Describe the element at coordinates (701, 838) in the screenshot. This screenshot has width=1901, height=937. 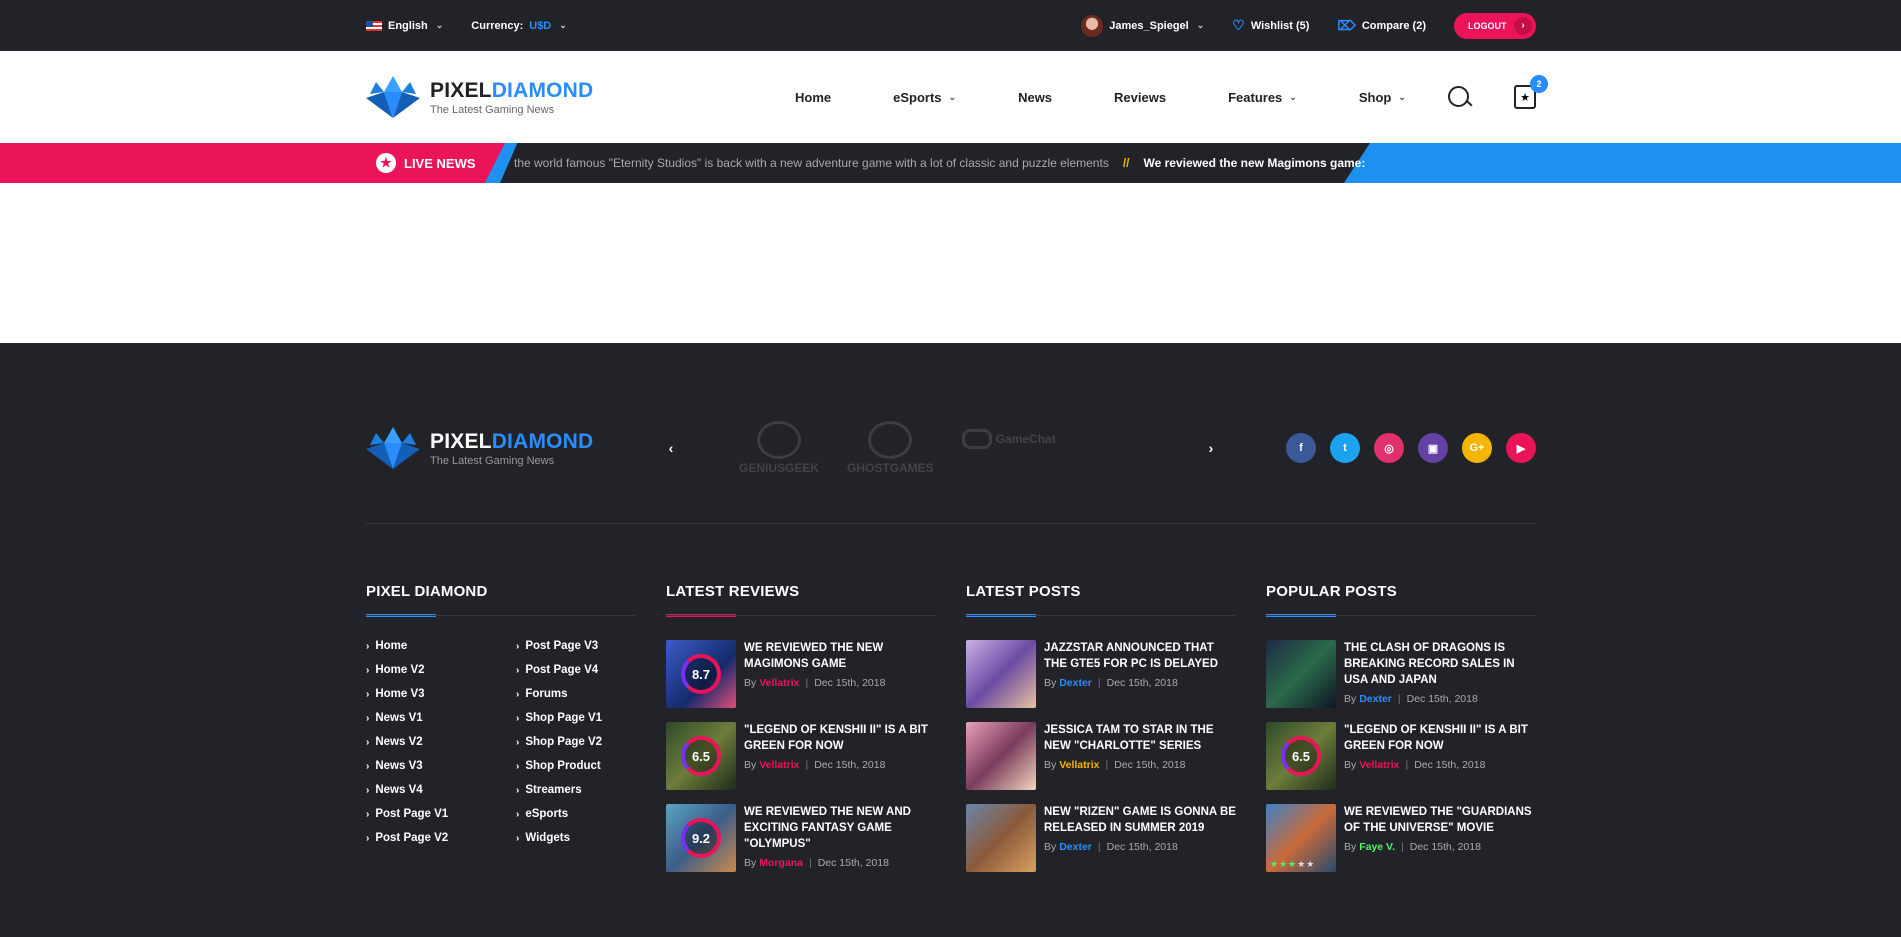
I see `post-thumbnail: 9.2` at that location.